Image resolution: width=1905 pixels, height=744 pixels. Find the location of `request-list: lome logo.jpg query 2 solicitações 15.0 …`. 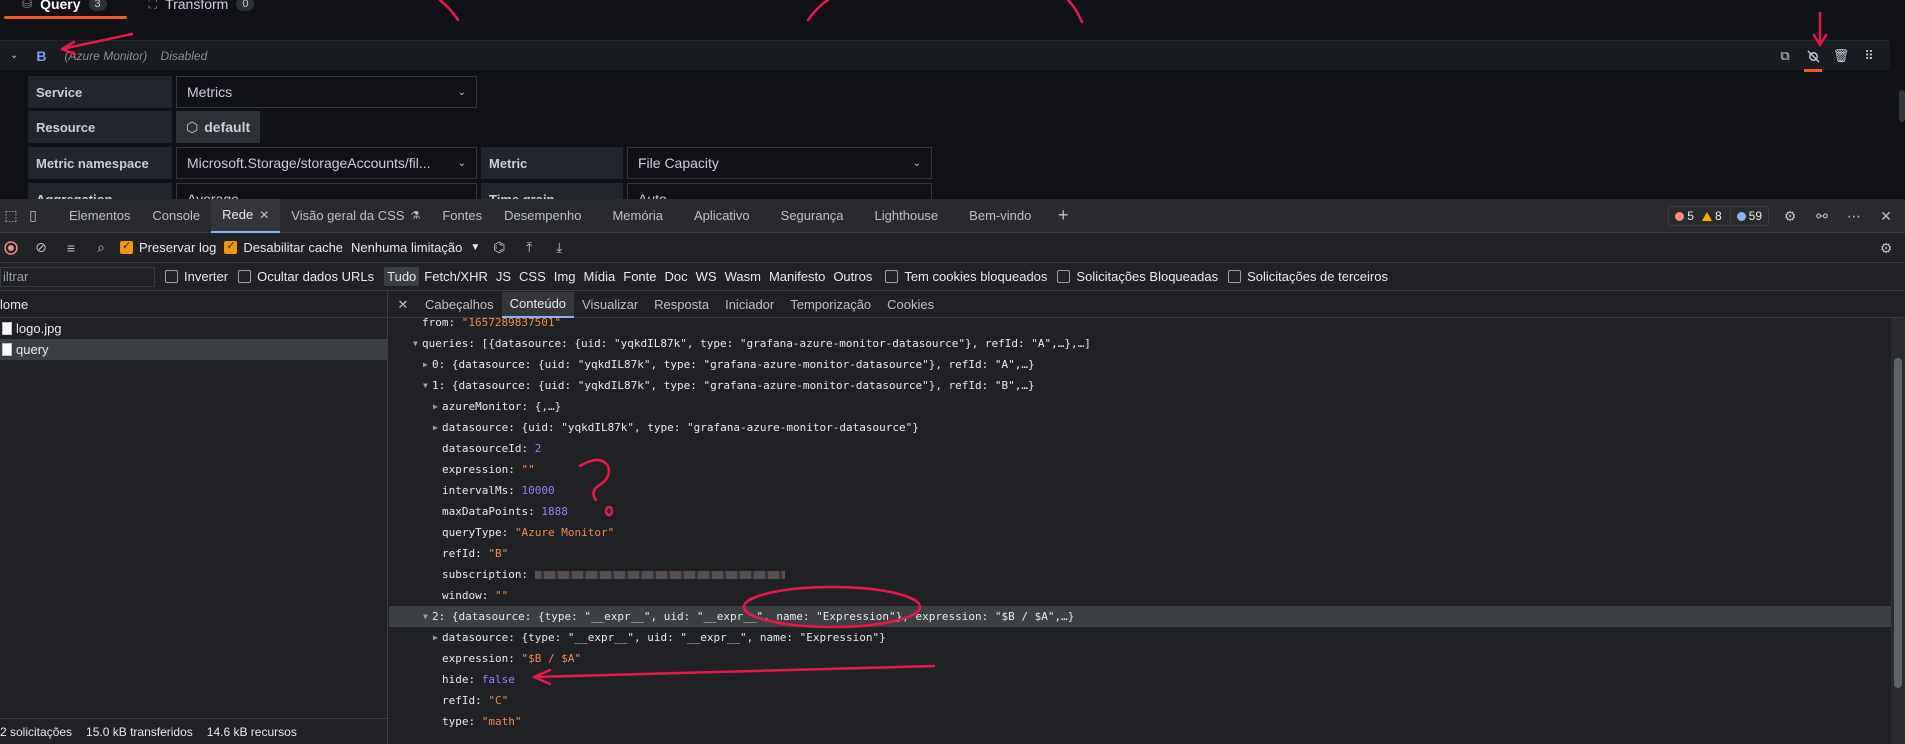

request-list: lome logo.jpg query 2 solicitações 15.0 … is located at coordinates (194, 518).